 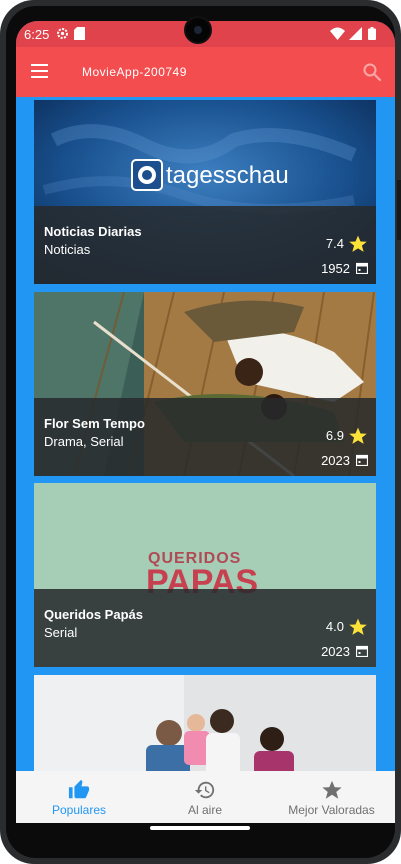 What do you see at coordinates (335, 268) in the screenshot?
I see `movie-year: 1952` at bounding box center [335, 268].